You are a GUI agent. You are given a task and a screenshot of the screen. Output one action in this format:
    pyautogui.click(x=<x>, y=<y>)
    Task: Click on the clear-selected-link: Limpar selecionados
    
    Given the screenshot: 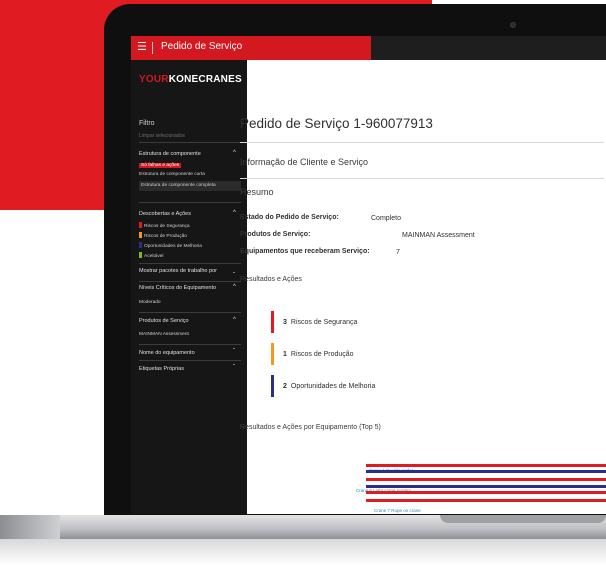 What is the action you would take?
    pyautogui.click(x=162, y=136)
    